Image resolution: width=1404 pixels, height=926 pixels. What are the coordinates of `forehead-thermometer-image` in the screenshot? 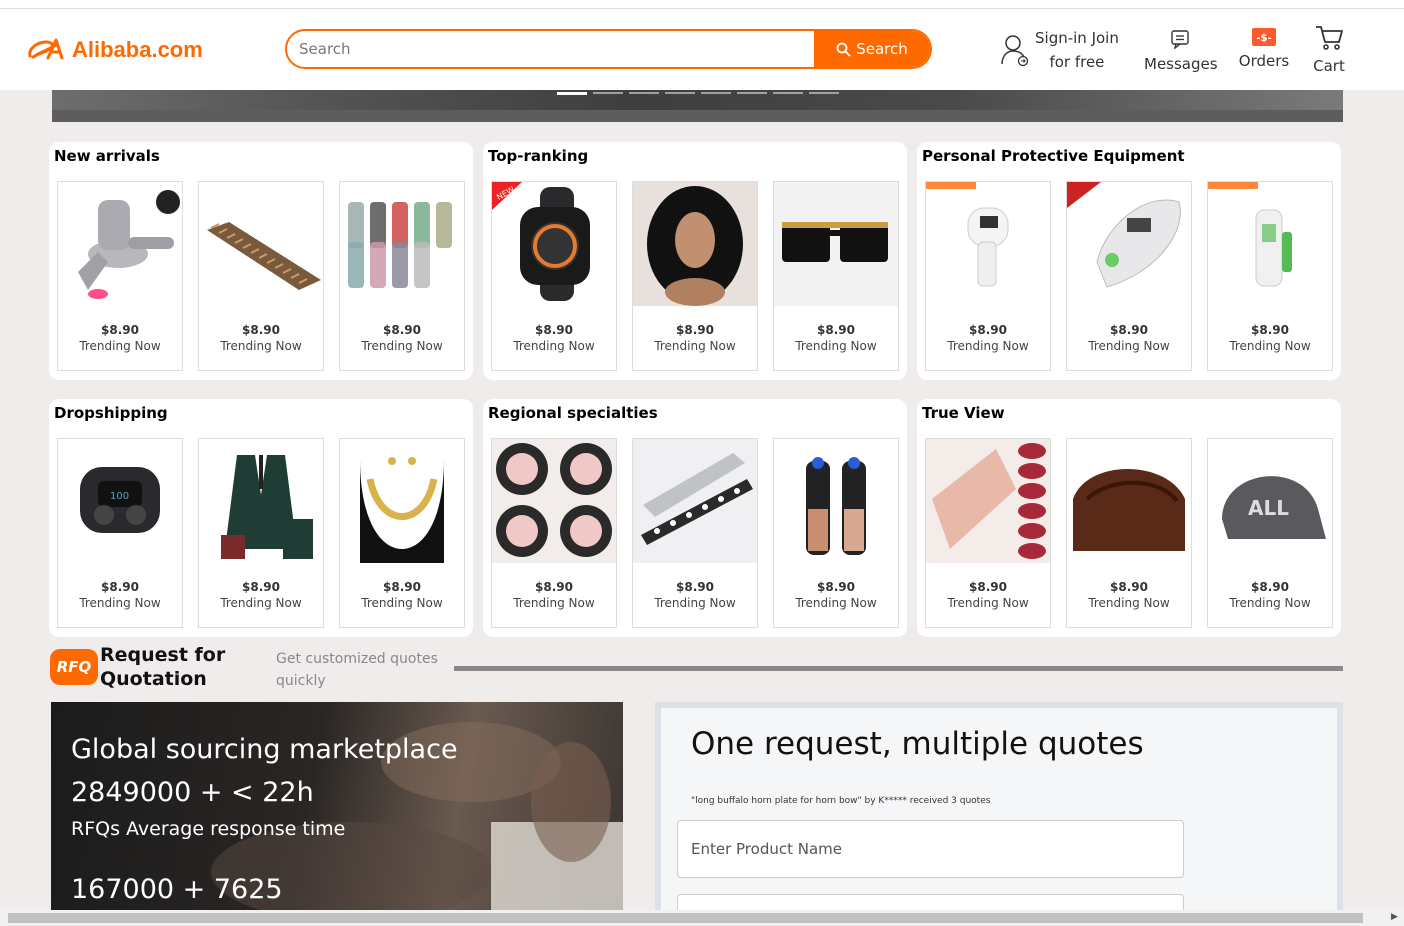 It's located at (1270, 244).